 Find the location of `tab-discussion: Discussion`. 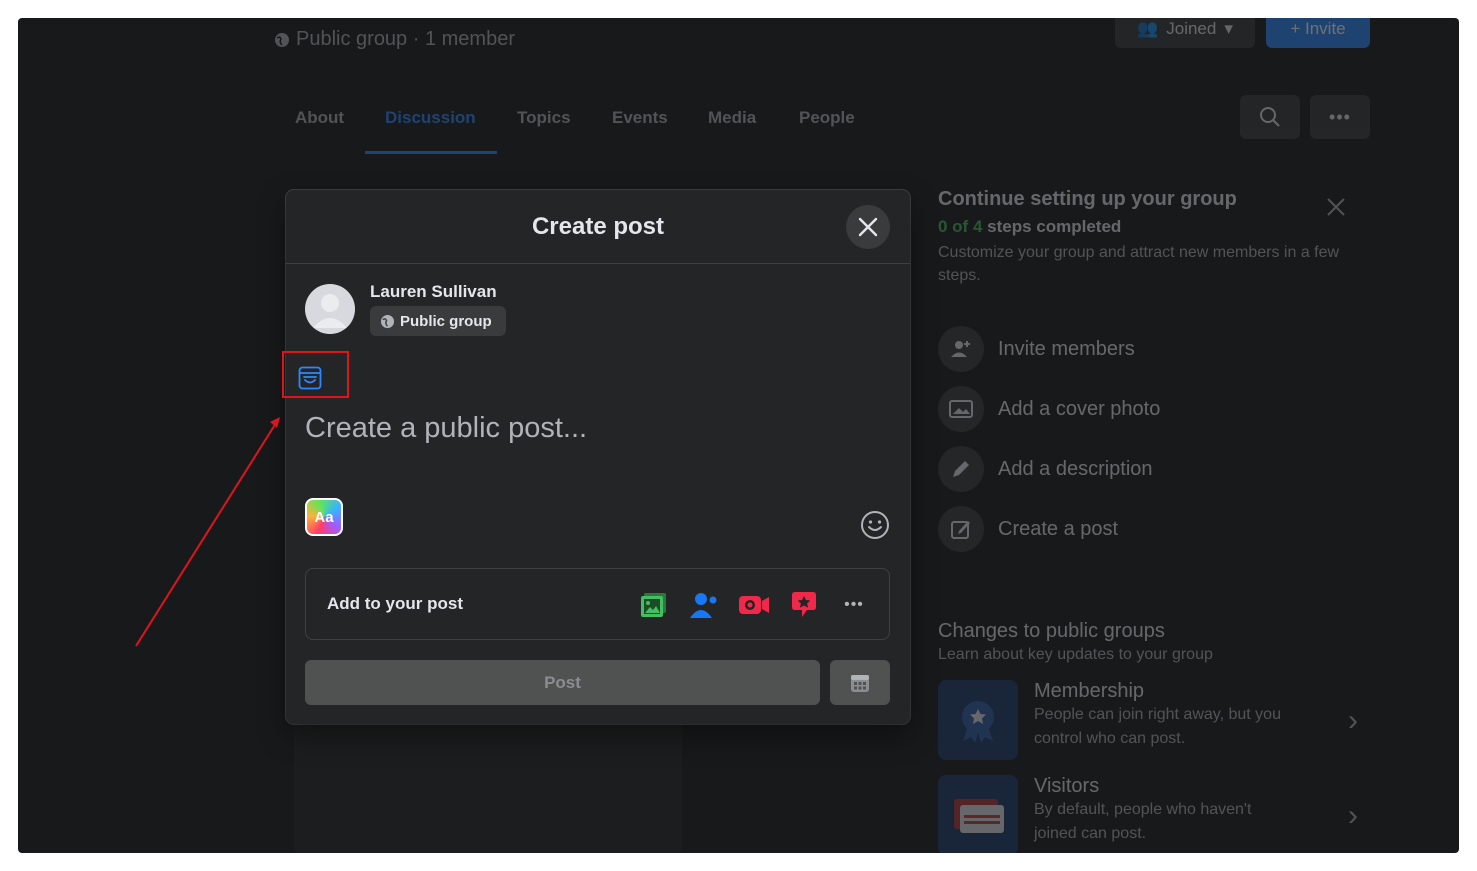

tab-discussion: Discussion is located at coordinates (430, 118).